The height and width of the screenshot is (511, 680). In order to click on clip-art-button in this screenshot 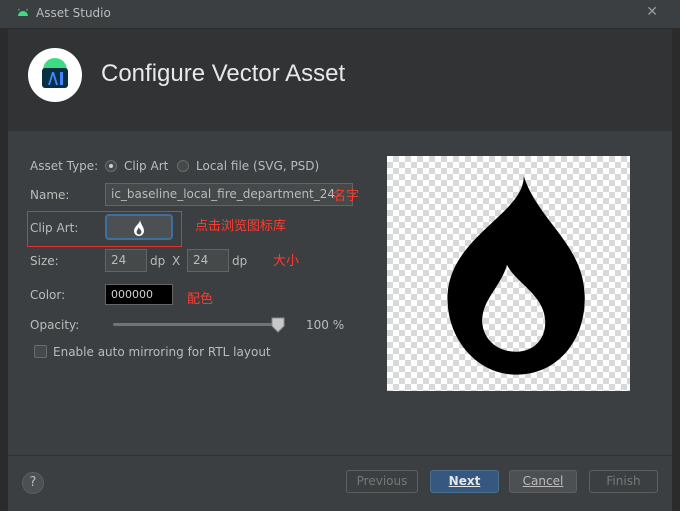, I will do `click(139, 227)`.